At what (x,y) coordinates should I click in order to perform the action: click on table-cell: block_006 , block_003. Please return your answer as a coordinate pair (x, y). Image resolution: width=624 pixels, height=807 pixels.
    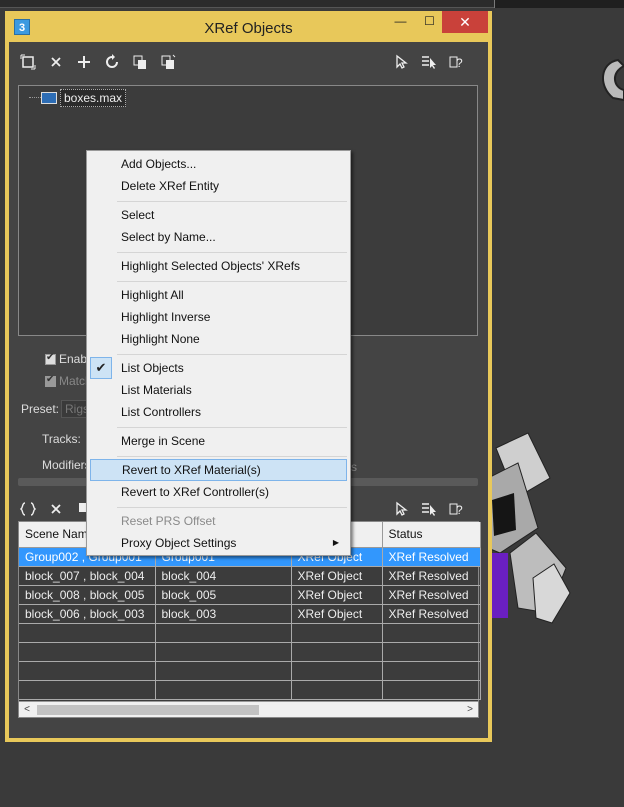
    Looking at the image, I should click on (87, 614).